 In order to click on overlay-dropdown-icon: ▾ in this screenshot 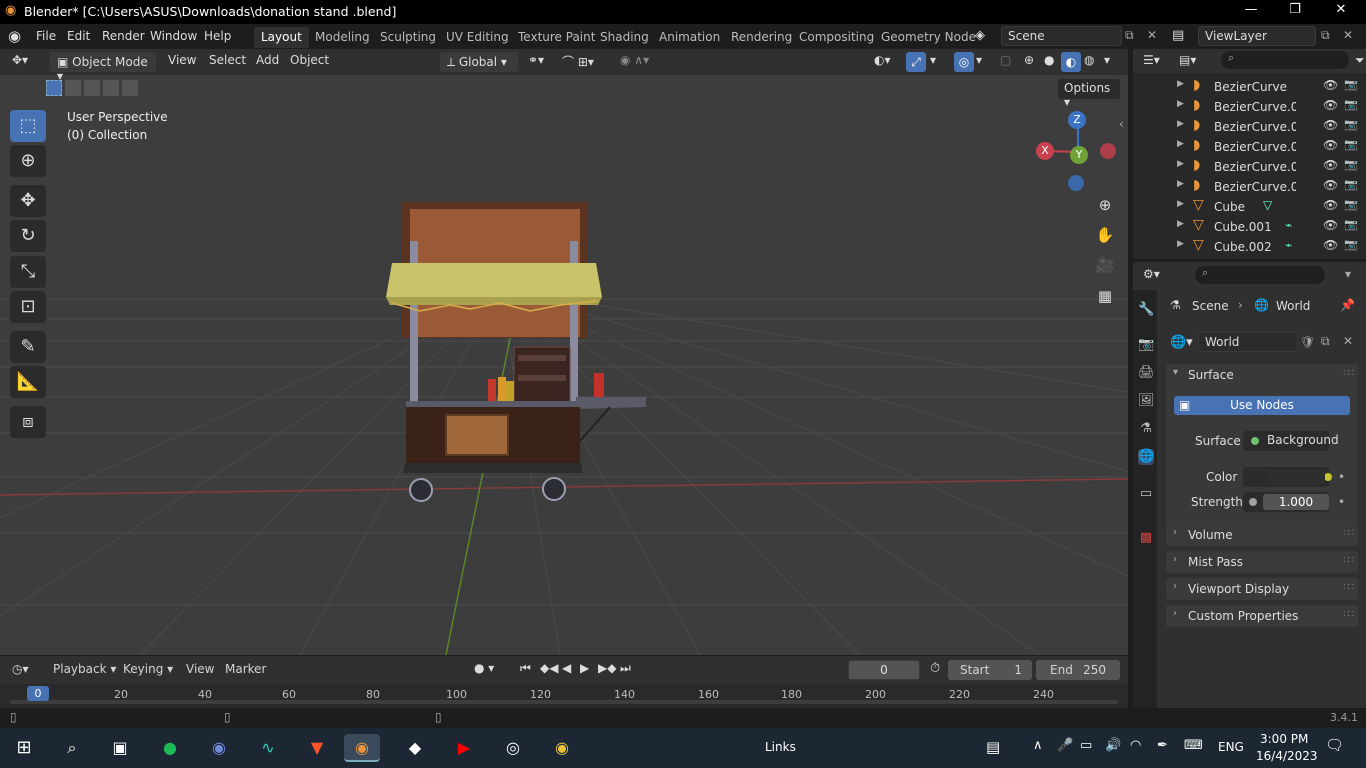, I will do `click(979, 60)`.